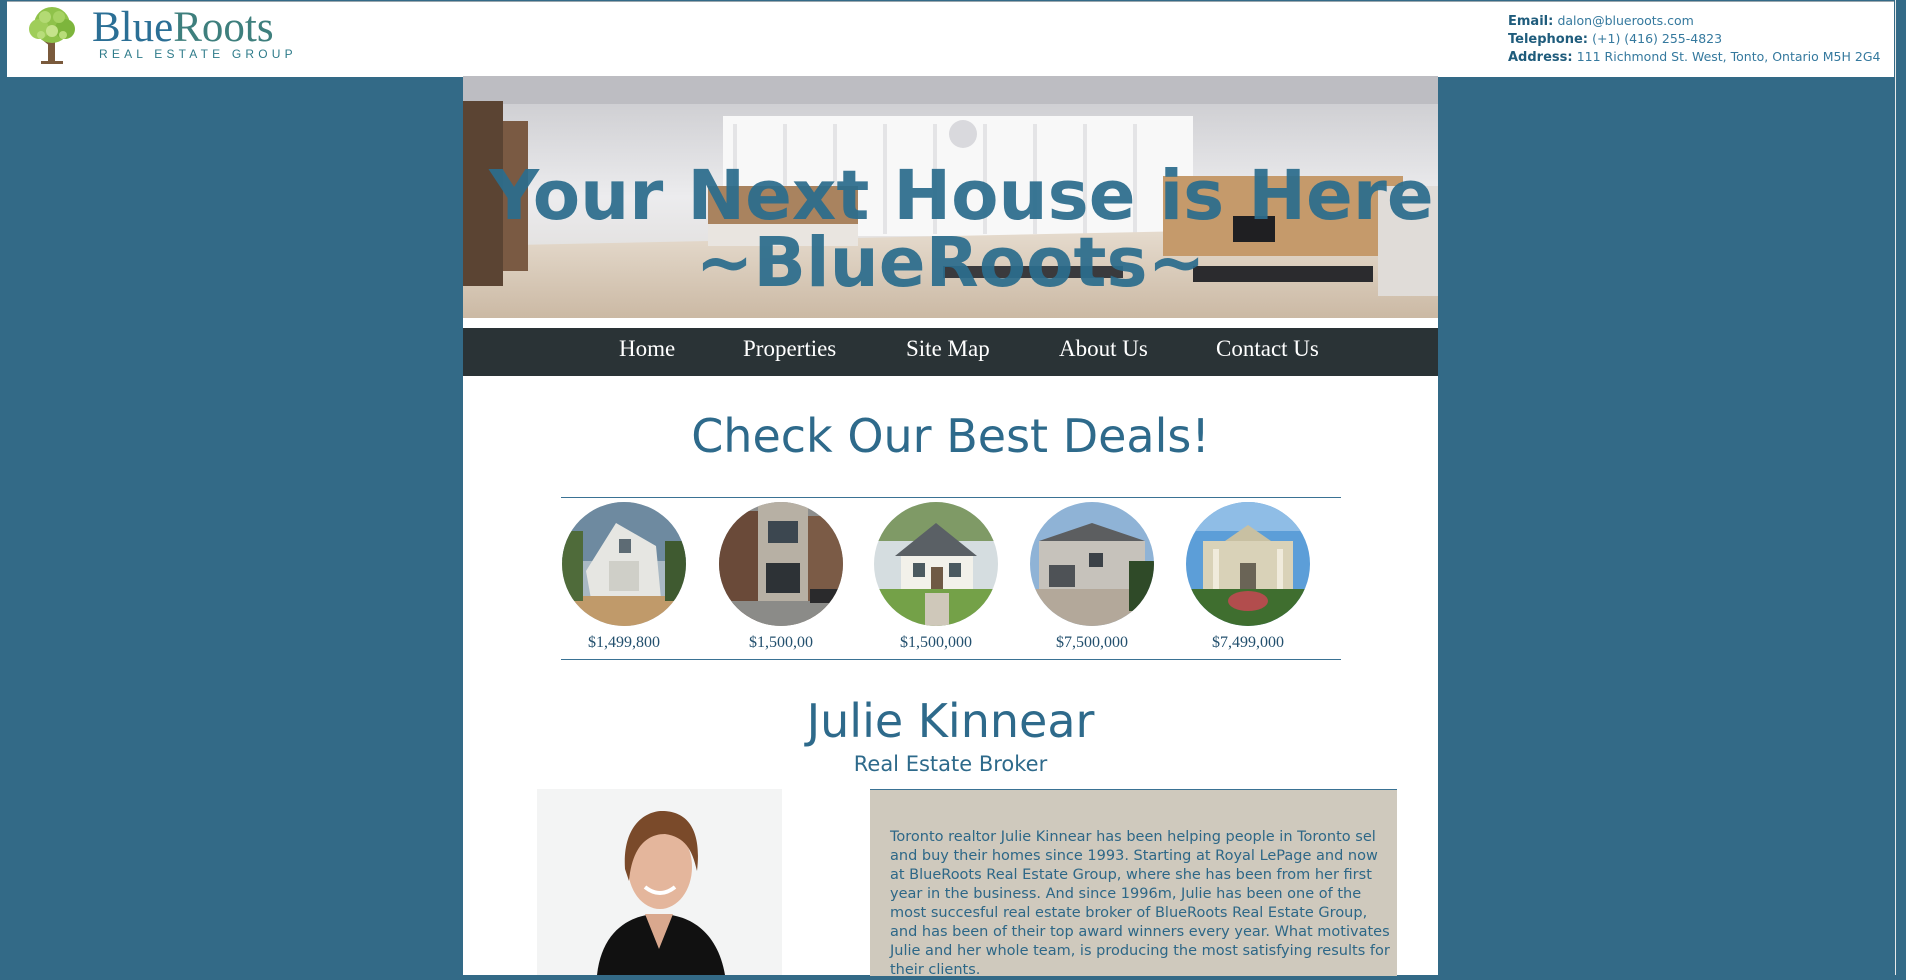  What do you see at coordinates (1248, 642) in the screenshot?
I see `deal-price: $7,499,000` at bounding box center [1248, 642].